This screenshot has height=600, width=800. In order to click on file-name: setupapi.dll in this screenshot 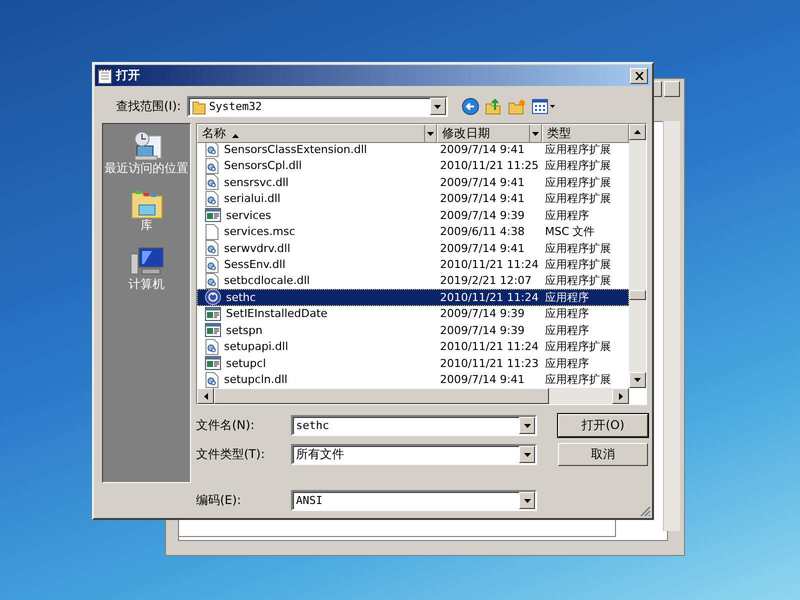, I will do `click(255, 347)`.